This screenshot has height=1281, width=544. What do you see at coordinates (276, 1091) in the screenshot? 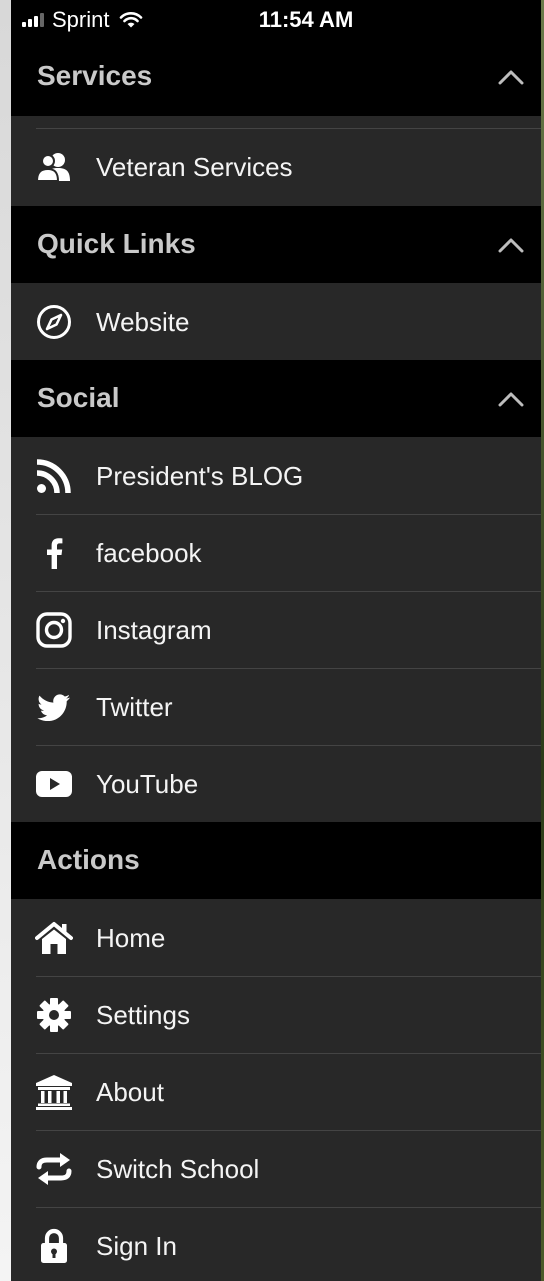
I see `menu-item-about: About` at bounding box center [276, 1091].